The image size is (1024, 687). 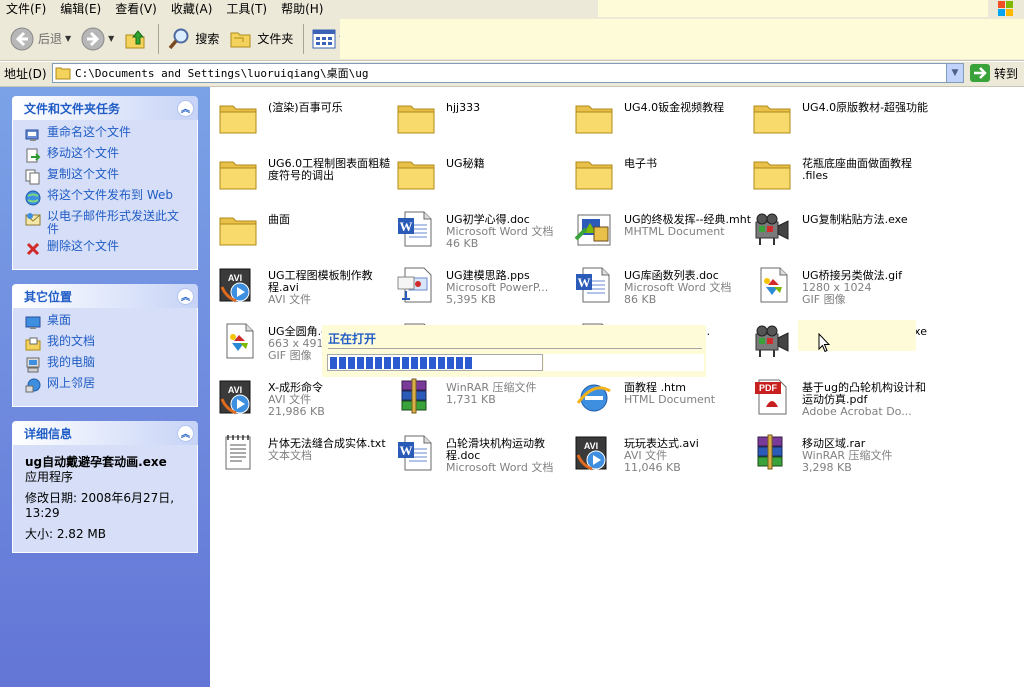 I want to click on copy-icon, so click(x=32, y=177).